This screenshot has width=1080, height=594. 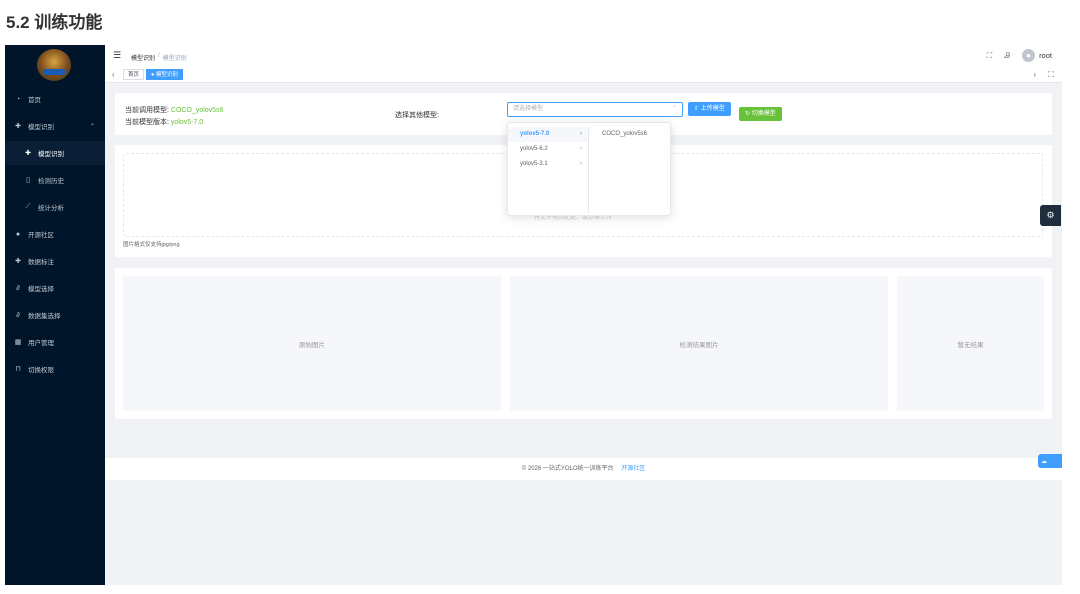 I want to click on version-option: yolov5-6.2 ›, so click(x=548, y=149).